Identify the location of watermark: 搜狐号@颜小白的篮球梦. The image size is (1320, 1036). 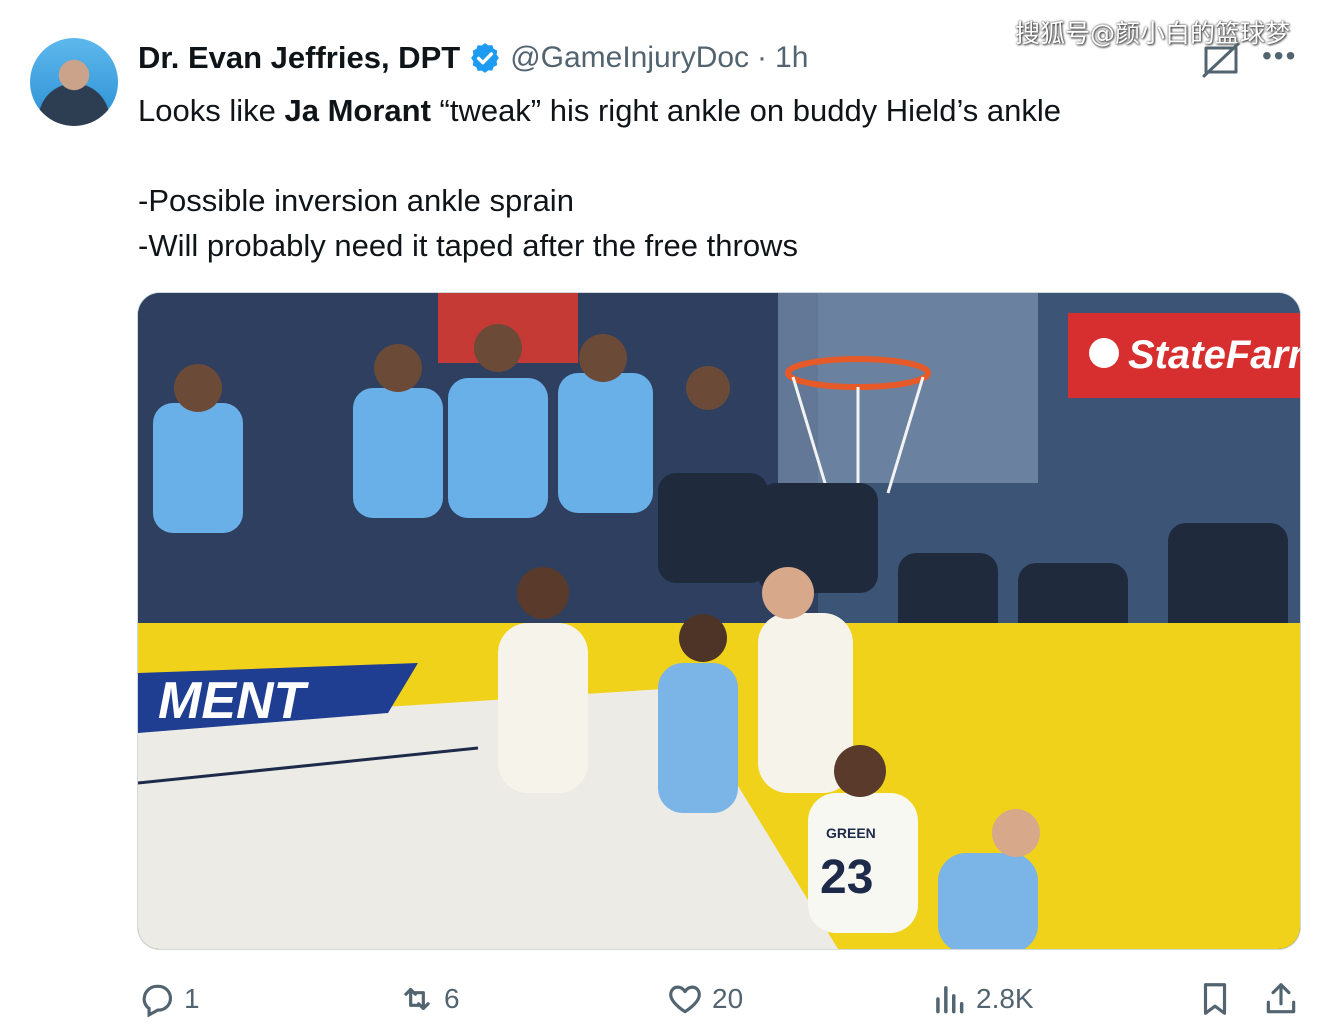
(1152, 33).